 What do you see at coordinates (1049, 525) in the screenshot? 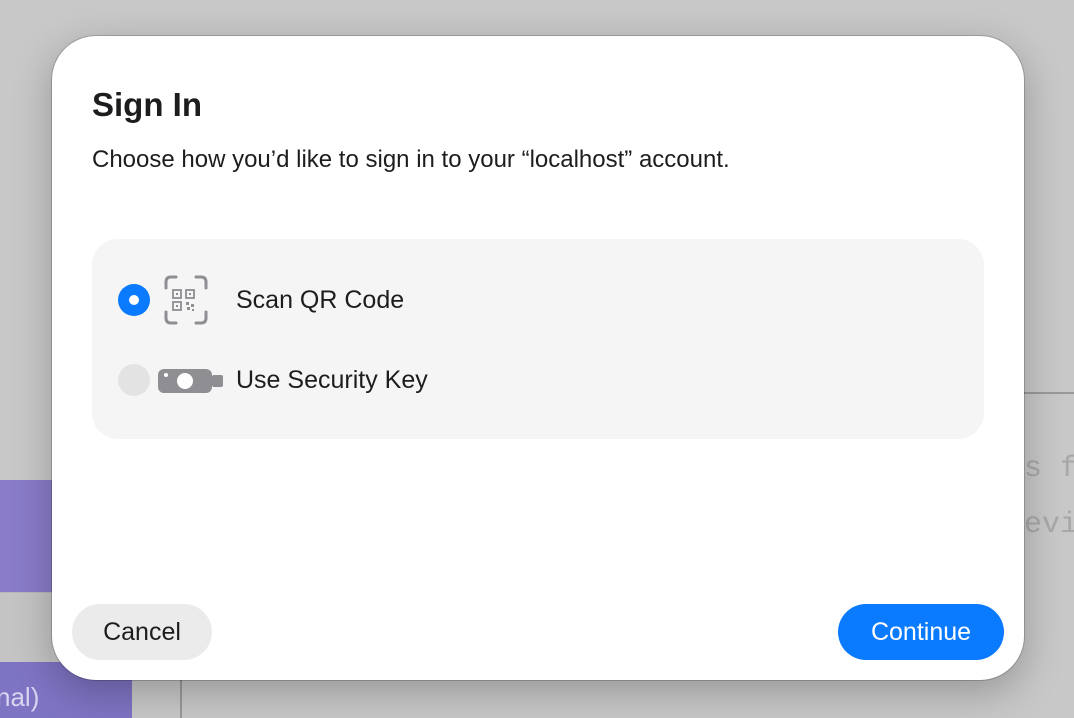
I see `background-code-line: evi` at bounding box center [1049, 525].